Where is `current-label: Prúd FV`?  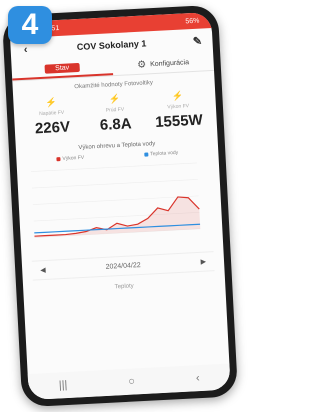 current-label: Prúd FV is located at coordinates (115, 110).